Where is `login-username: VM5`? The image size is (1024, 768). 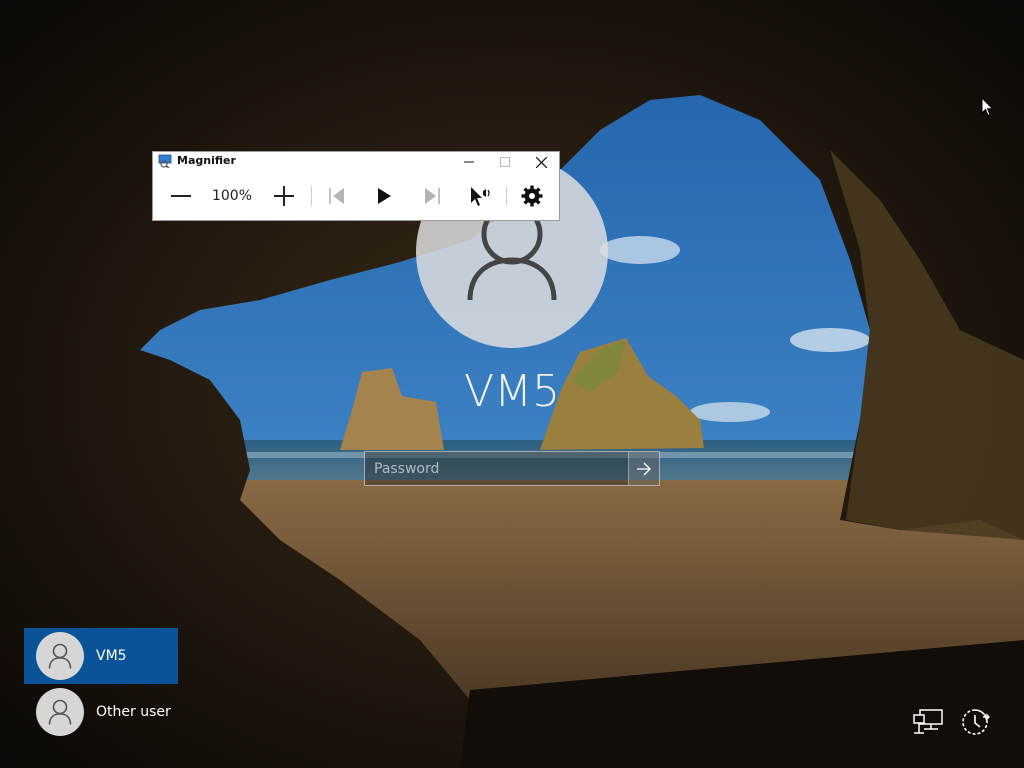 login-username: VM5 is located at coordinates (512, 391).